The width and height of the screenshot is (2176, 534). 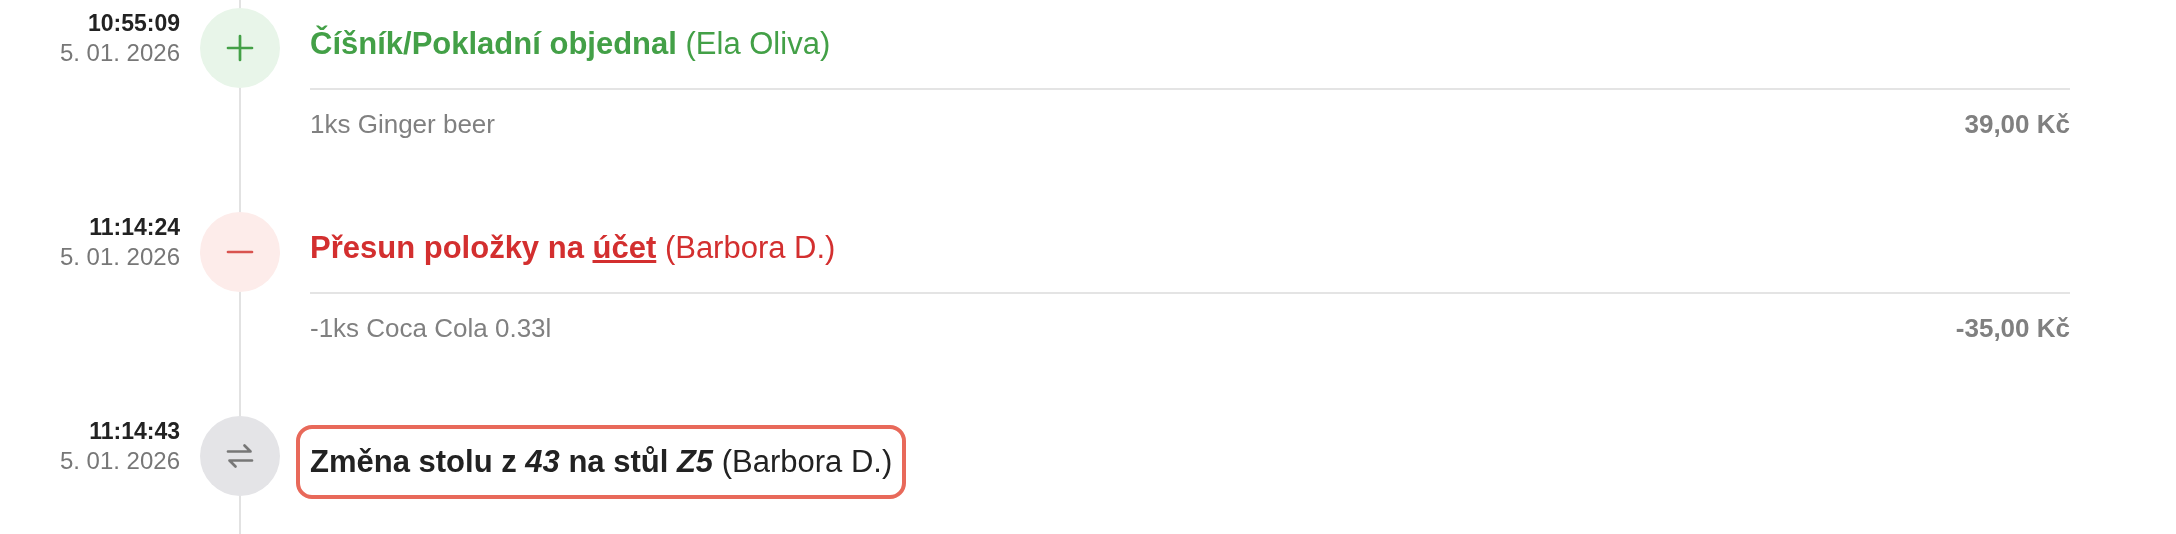 What do you see at coordinates (133, 23) in the screenshot?
I see `event-time: 10:55:09` at bounding box center [133, 23].